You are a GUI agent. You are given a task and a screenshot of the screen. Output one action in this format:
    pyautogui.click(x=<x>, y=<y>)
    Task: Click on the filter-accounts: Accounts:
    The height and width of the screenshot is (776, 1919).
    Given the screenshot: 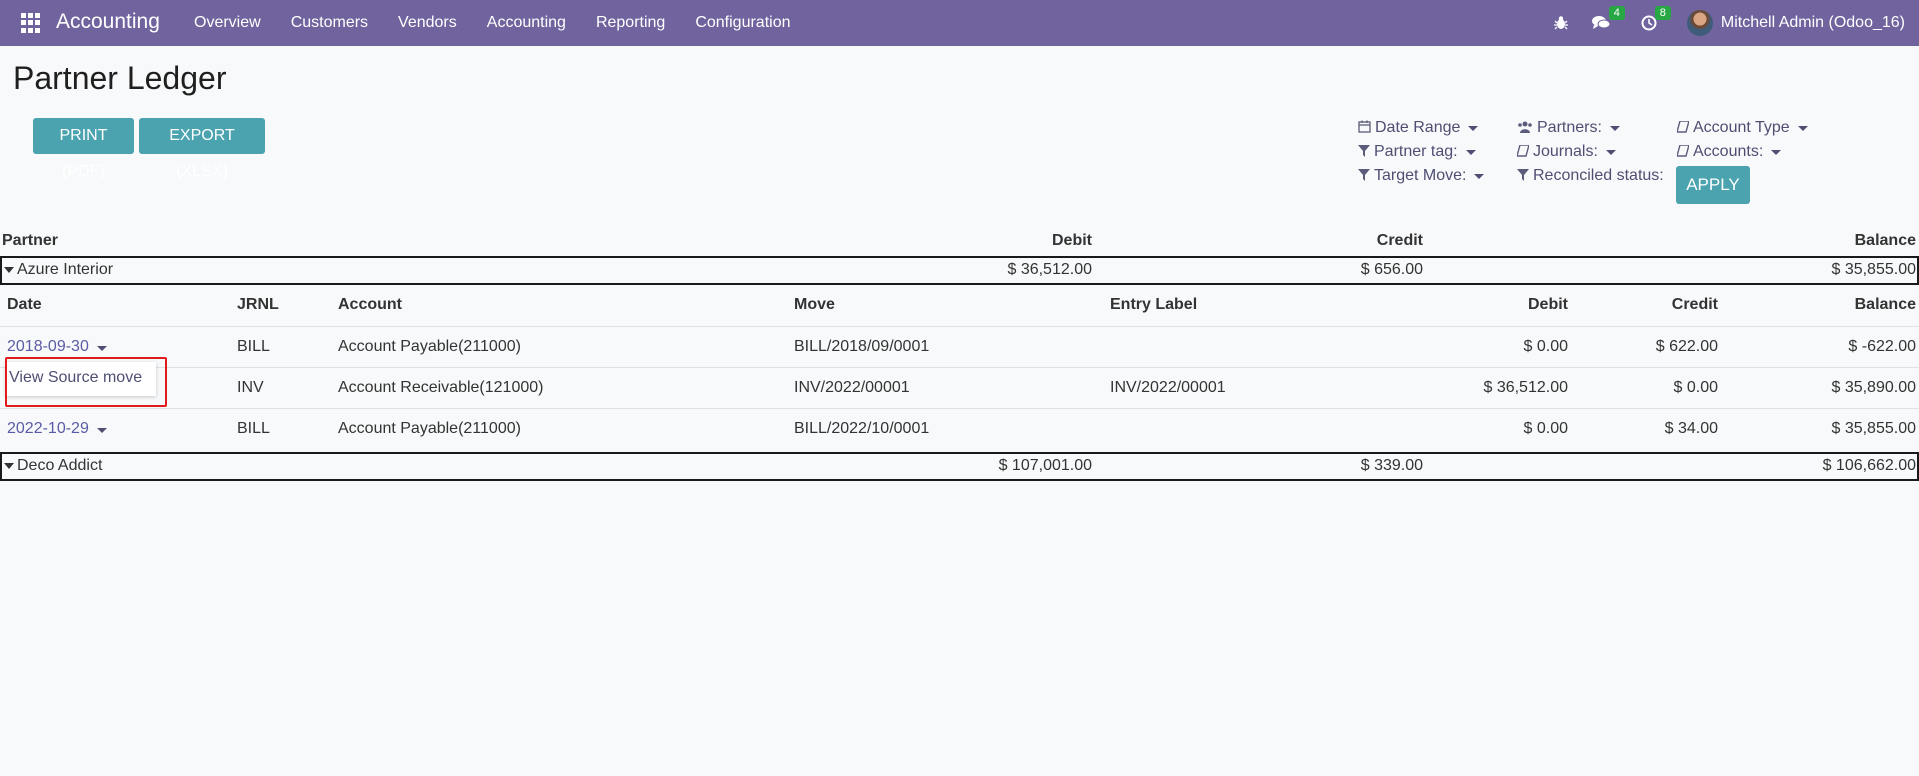 What is the action you would take?
    pyautogui.click(x=1729, y=152)
    